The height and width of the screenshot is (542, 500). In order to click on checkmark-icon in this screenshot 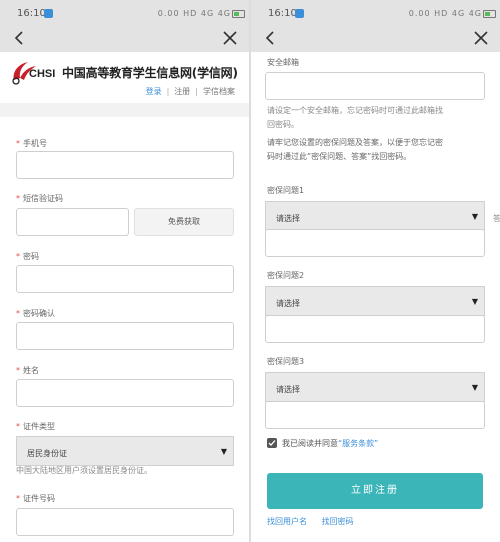, I will do `click(272, 443)`.